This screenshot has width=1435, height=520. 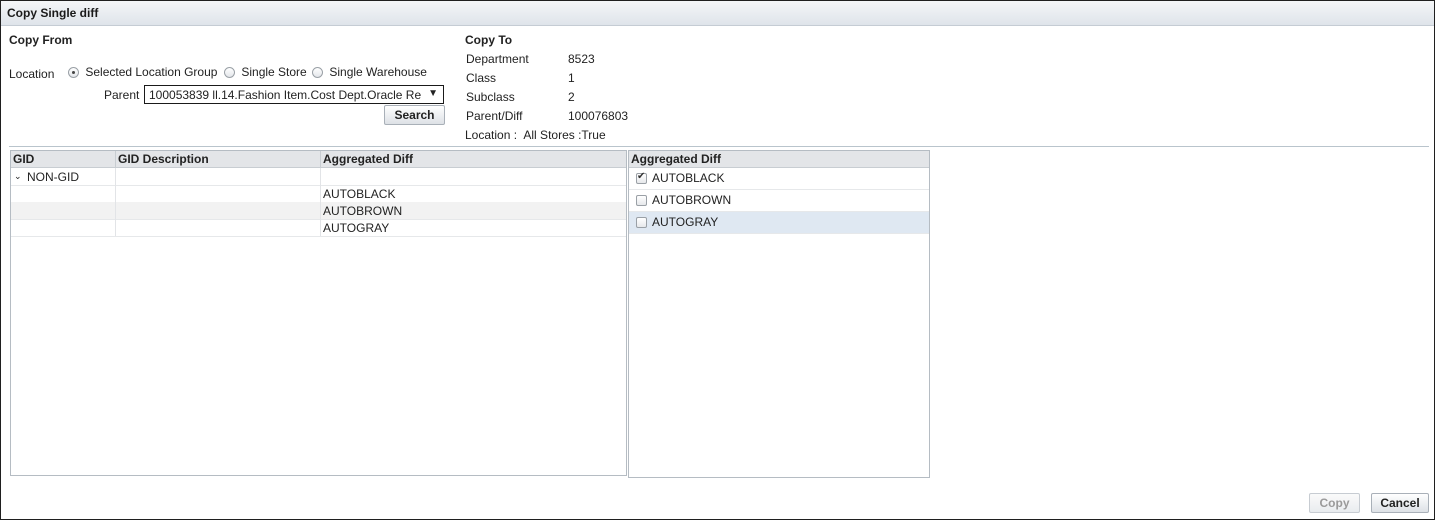 I want to click on radio-label: Single Store, so click(x=274, y=72).